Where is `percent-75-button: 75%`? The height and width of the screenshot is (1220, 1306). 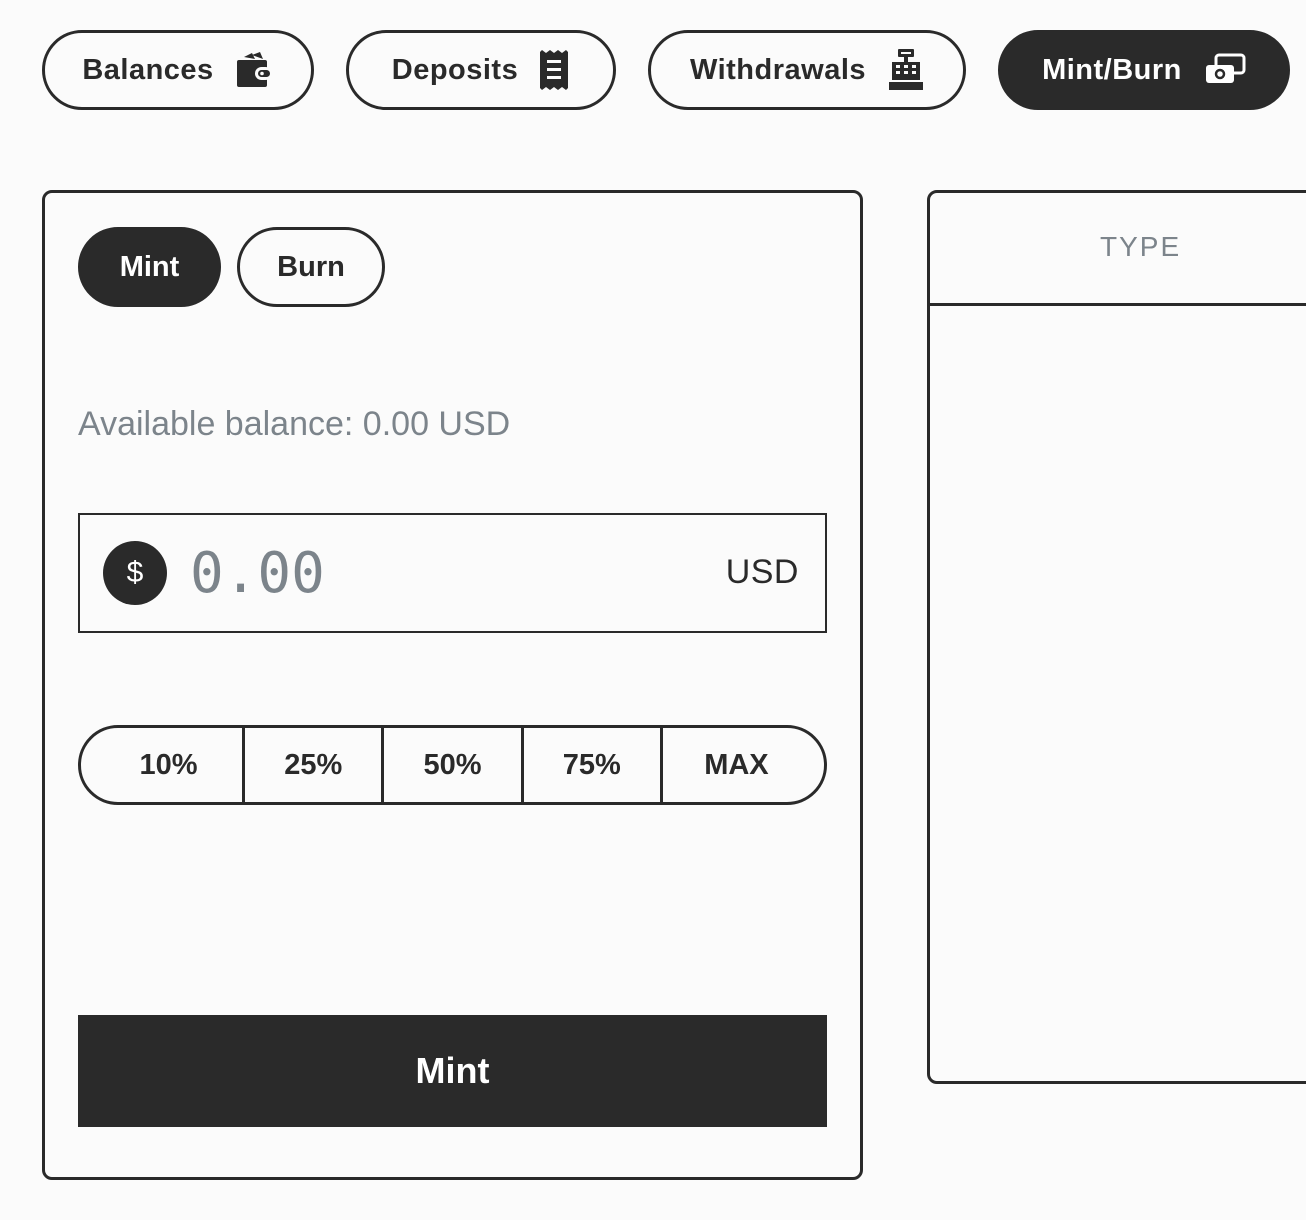
percent-75-button: 75% is located at coordinates (593, 765).